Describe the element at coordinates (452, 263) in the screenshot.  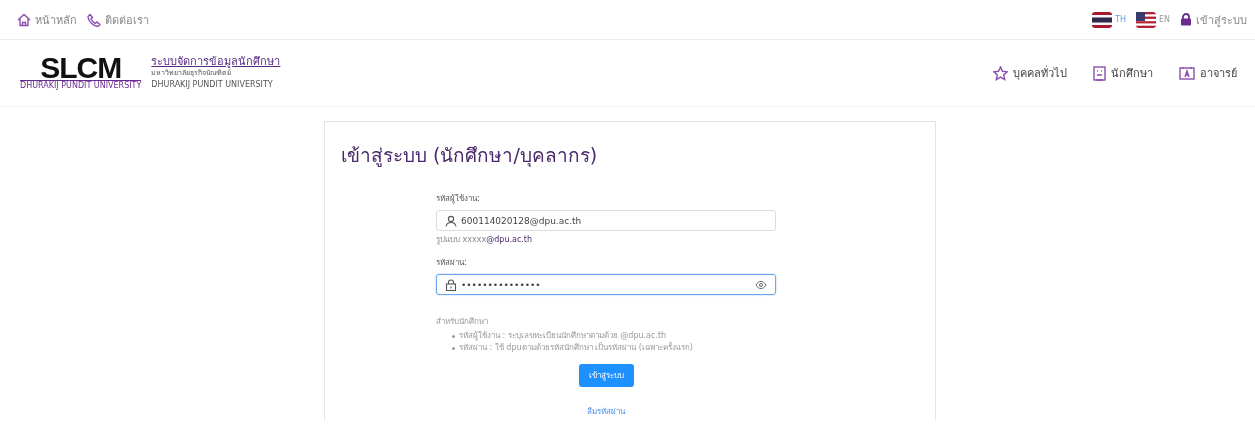
I see `field-label: รหัสผ่าน:` at that location.